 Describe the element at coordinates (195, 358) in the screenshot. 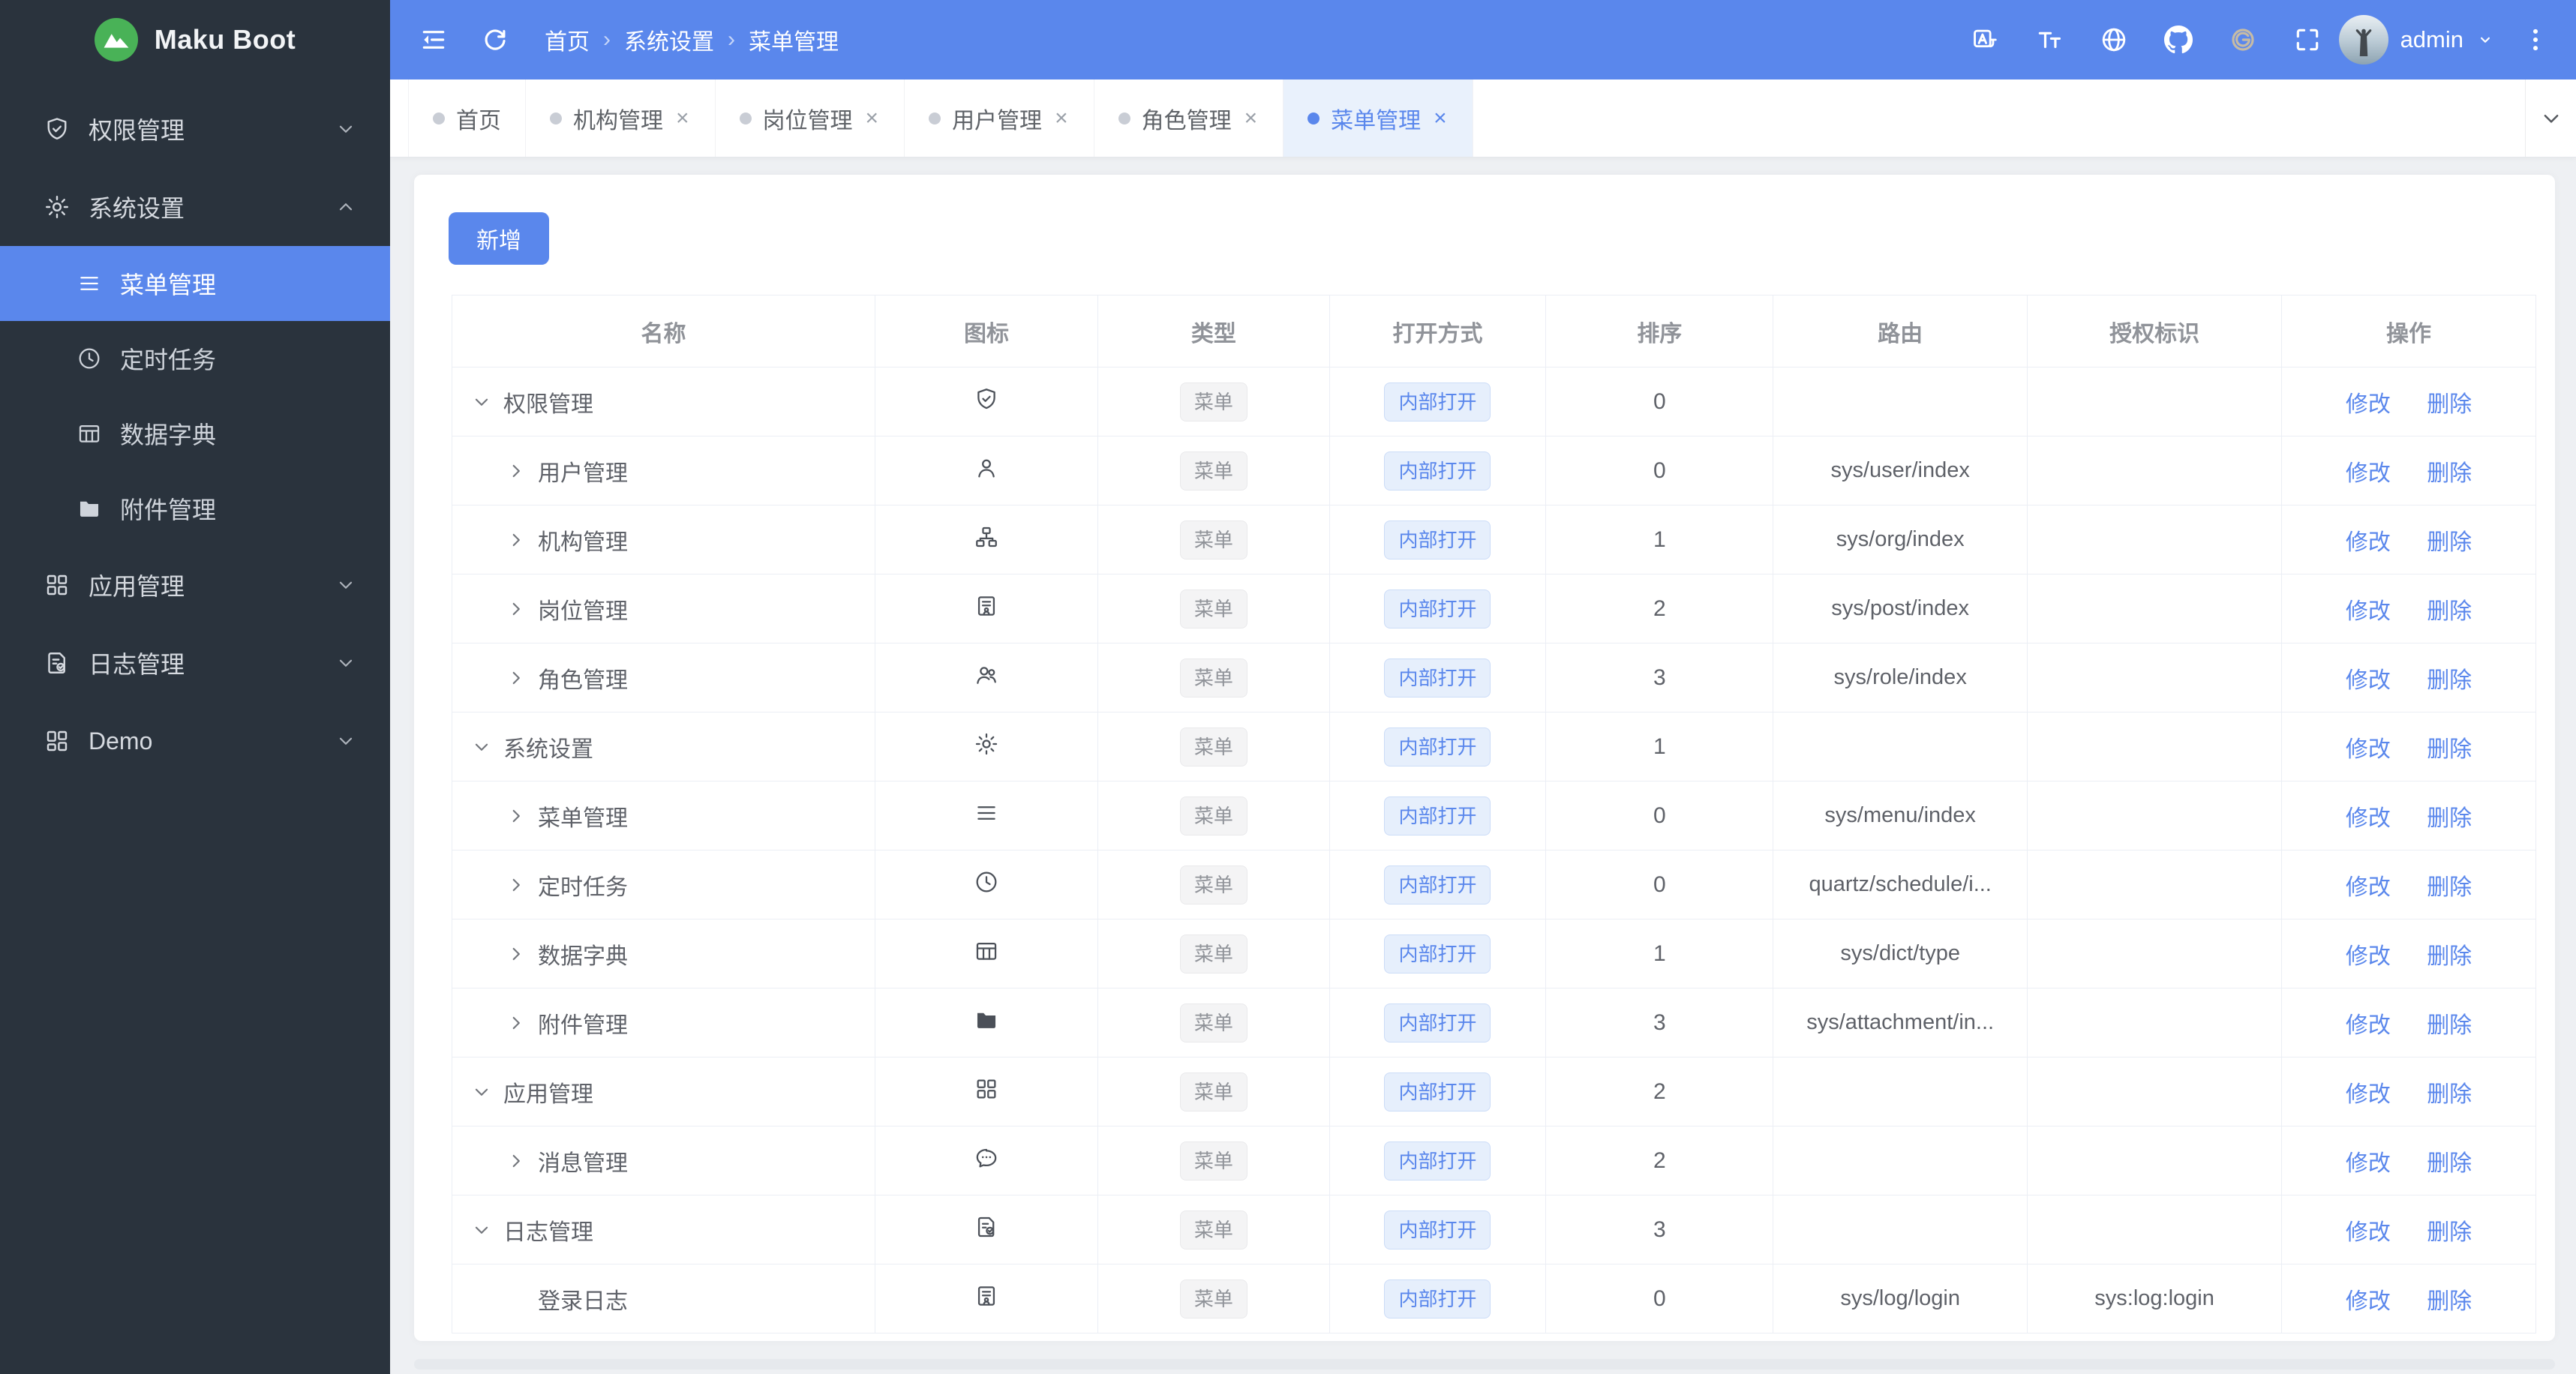

I see `sidebar-subitem-定时任务: 定时任务` at that location.